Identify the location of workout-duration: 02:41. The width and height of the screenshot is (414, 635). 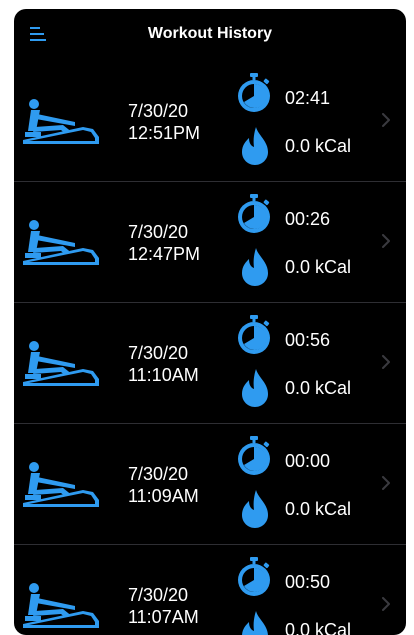
(308, 98).